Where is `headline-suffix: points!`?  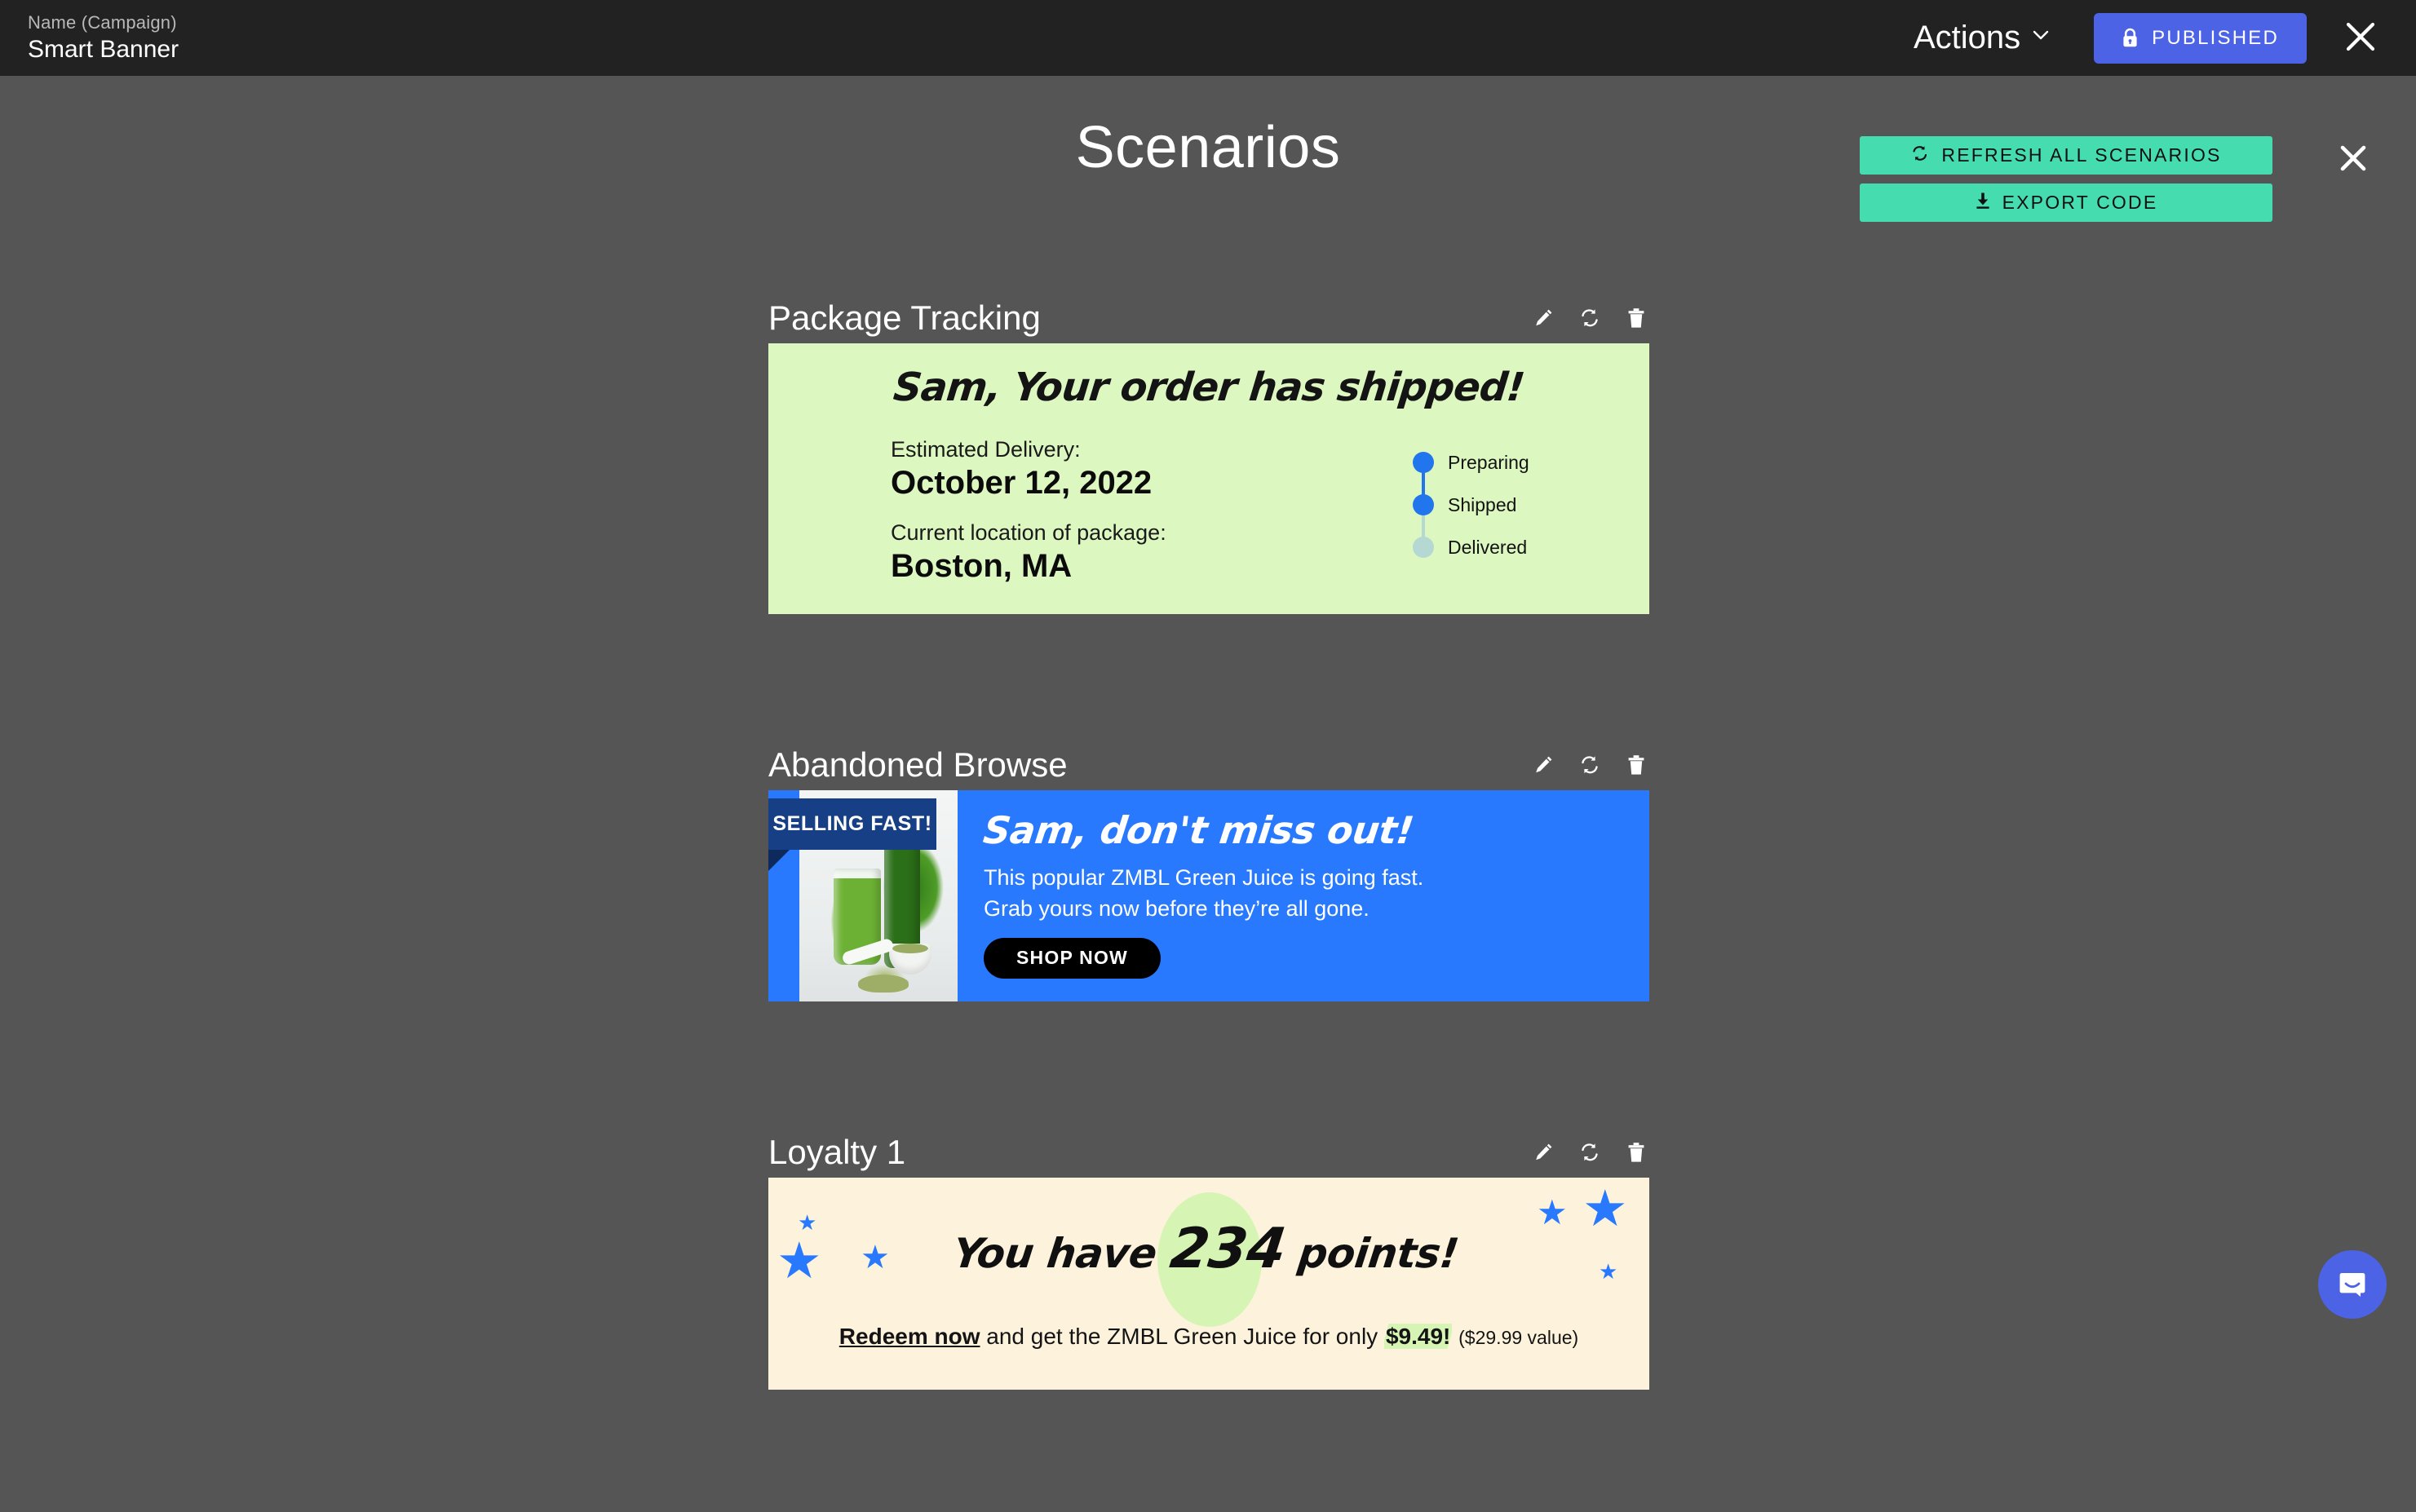 headline-suffix: points! is located at coordinates (1371, 1253).